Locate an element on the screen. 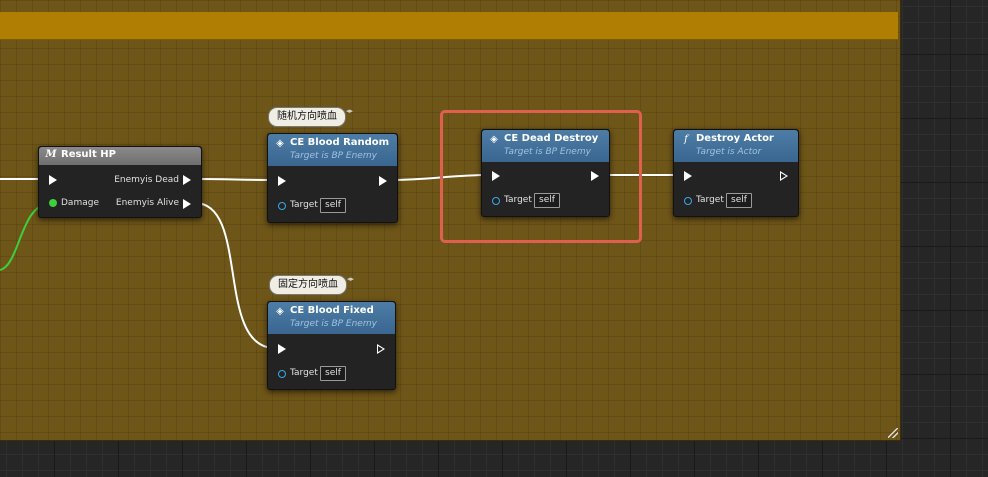 The image size is (988, 477). exec-wire-dead-to-blood-random is located at coordinates (235, 179).